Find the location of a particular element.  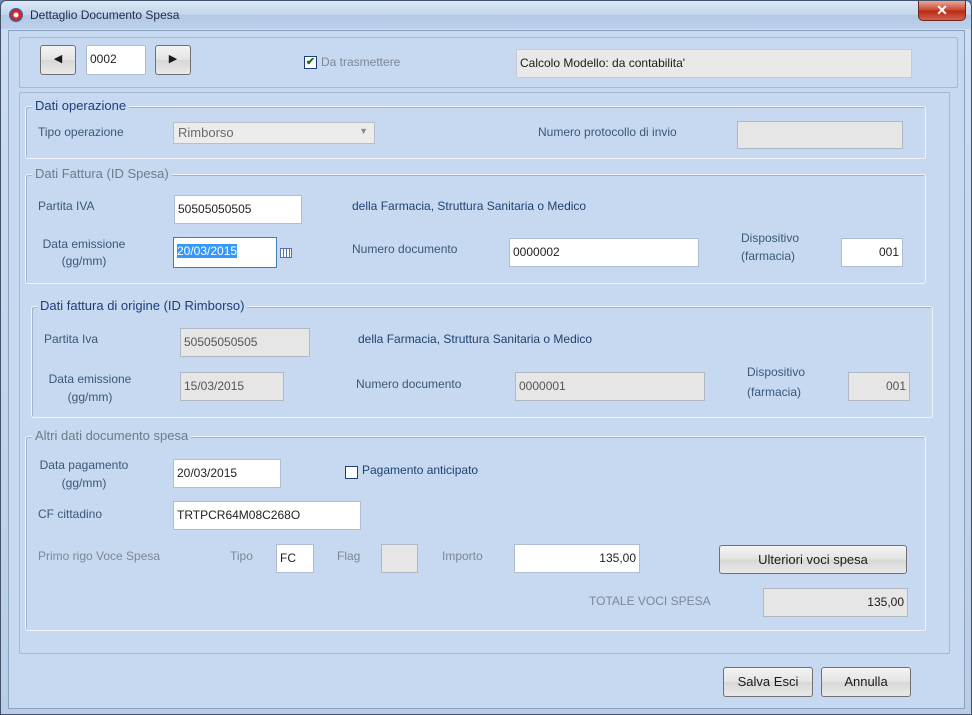

record-number-field: 0002 is located at coordinates (116, 60).